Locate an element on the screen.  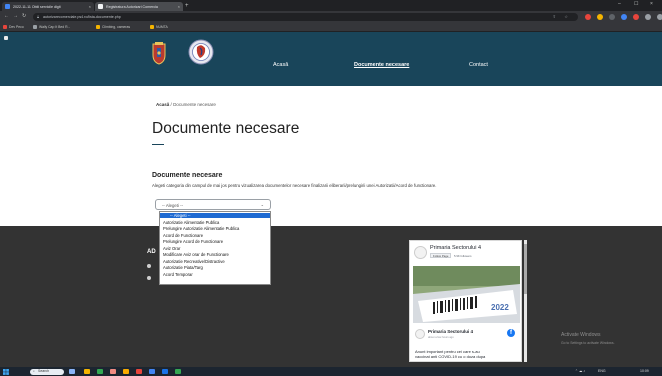
bookmark-star-icon: ☆ is located at coordinates (566, 16).